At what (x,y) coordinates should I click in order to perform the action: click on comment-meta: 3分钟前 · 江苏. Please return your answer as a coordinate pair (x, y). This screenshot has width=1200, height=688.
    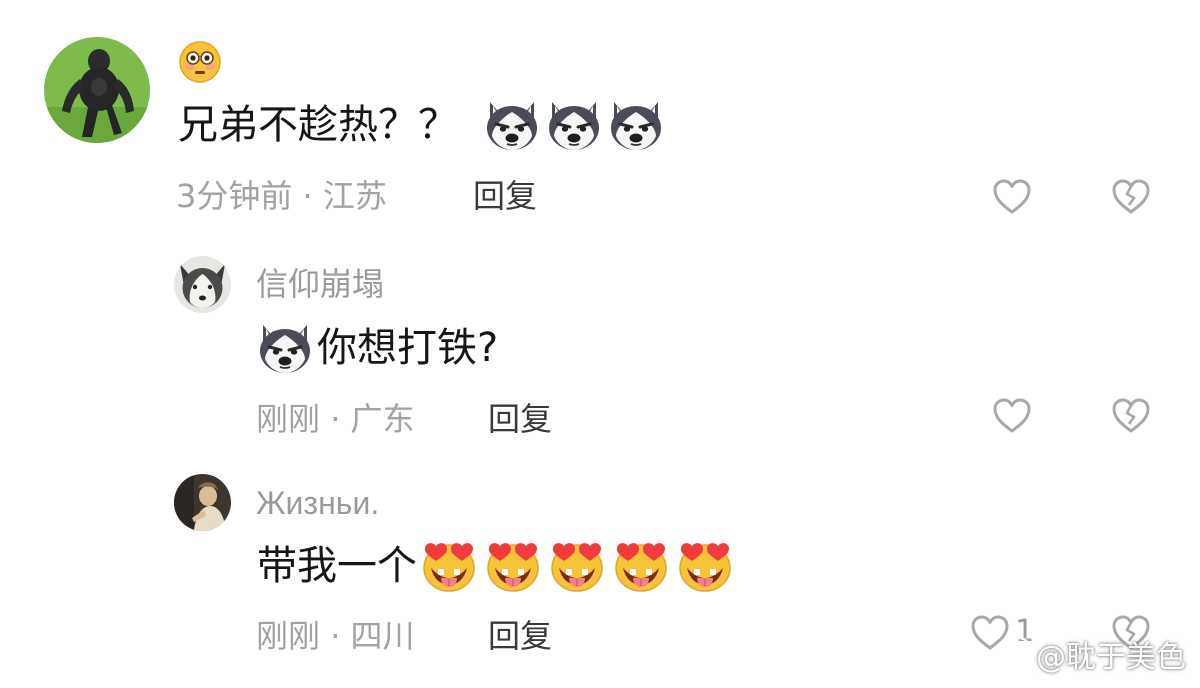
    Looking at the image, I should click on (281, 196).